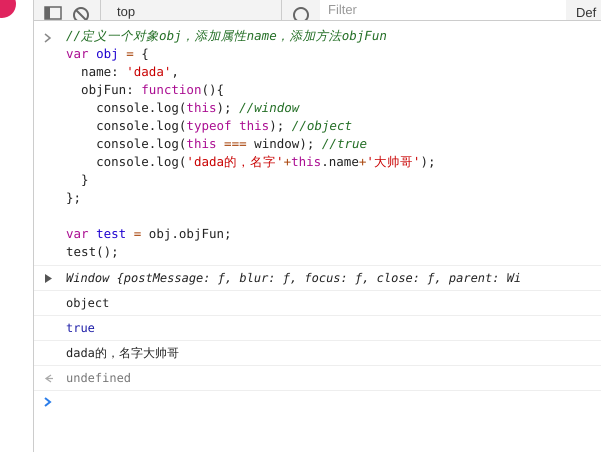 This screenshot has width=601, height=452. What do you see at coordinates (48, 402) in the screenshot?
I see `prompt-chevron-icon` at bounding box center [48, 402].